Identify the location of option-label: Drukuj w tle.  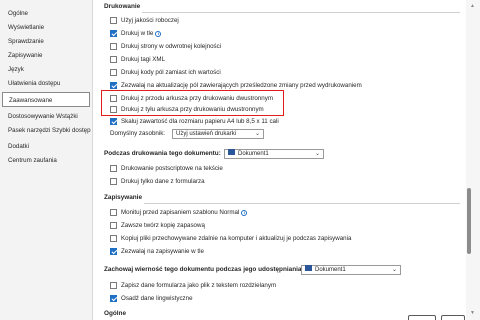
(137, 33).